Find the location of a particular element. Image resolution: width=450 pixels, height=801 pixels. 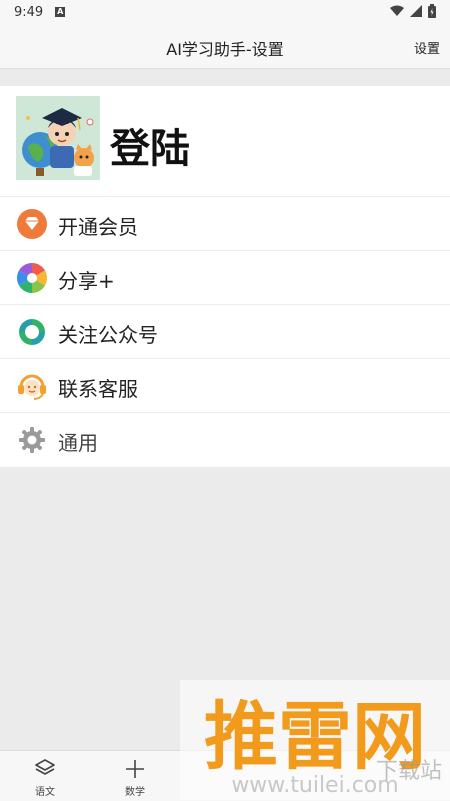

status-time: 9:49 is located at coordinates (29, 12).